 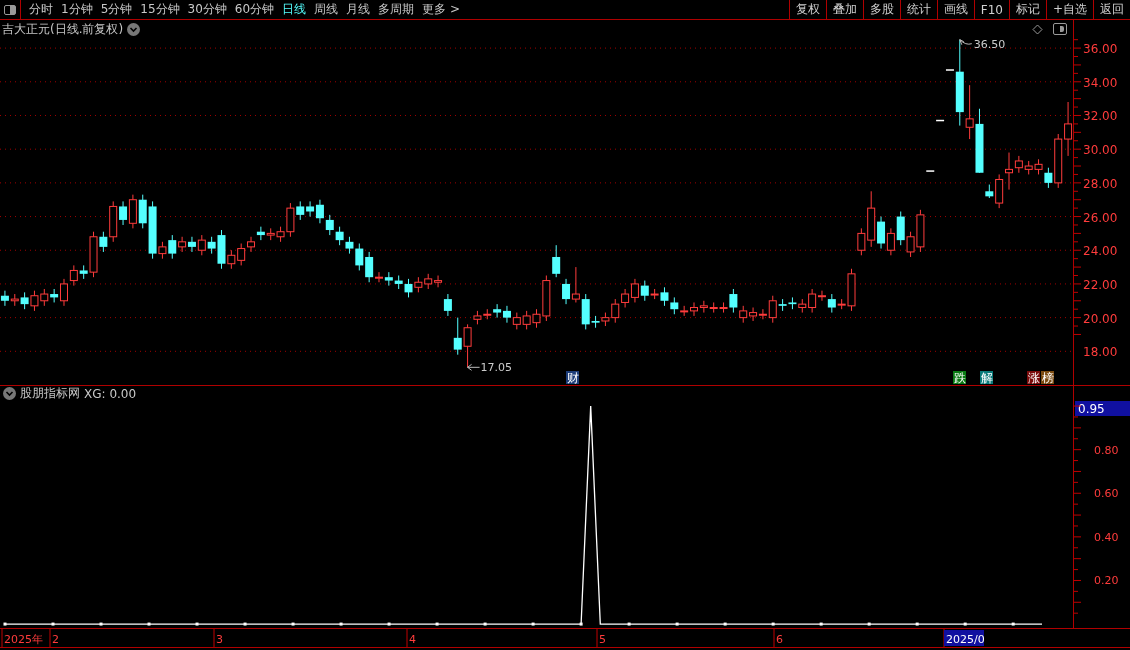 What do you see at coordinates (219, 639) in the screenshot?
I see `date-label: 3` at bounding box center [219, 639].